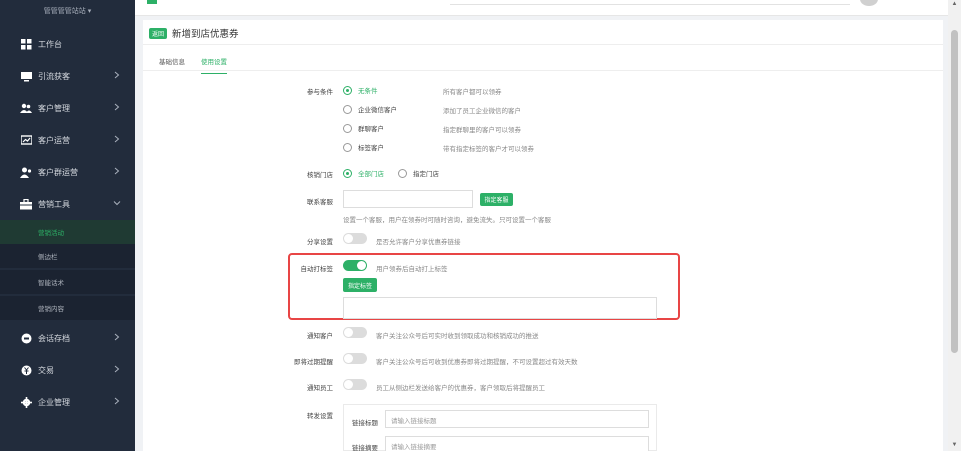  I want to click on sidebar-subitem-marketing-content: 营销内容, so click(67, 308).